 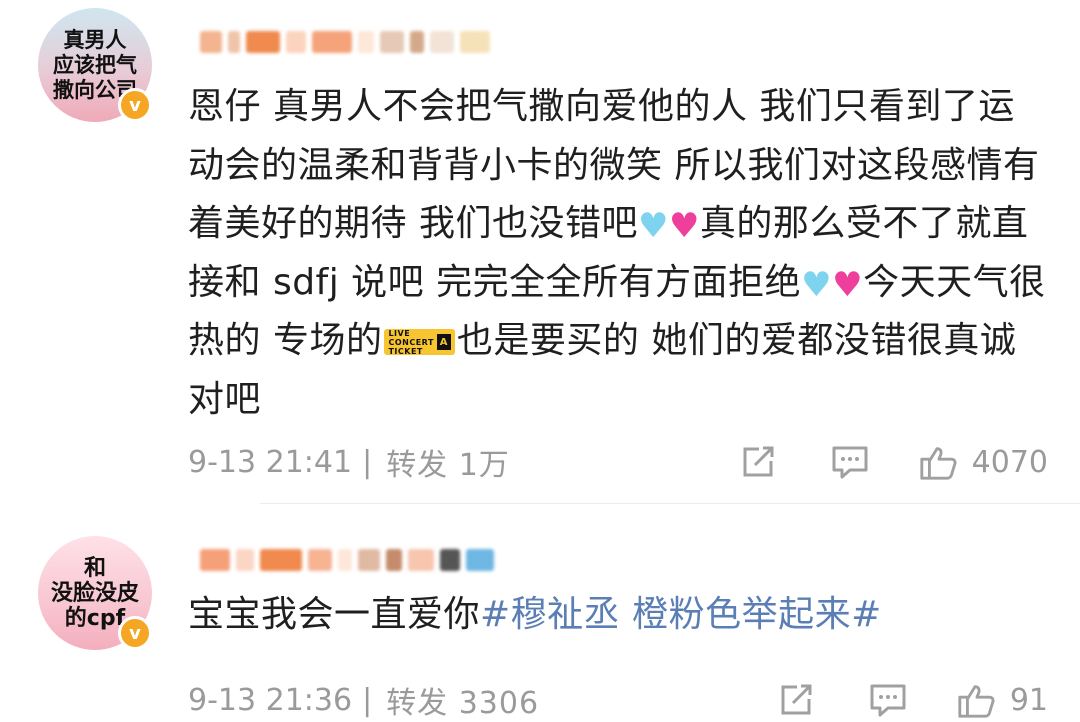 I want to click on avatar: 真男人 应该把气 撒向公司 v, so click(x=95, y=65).